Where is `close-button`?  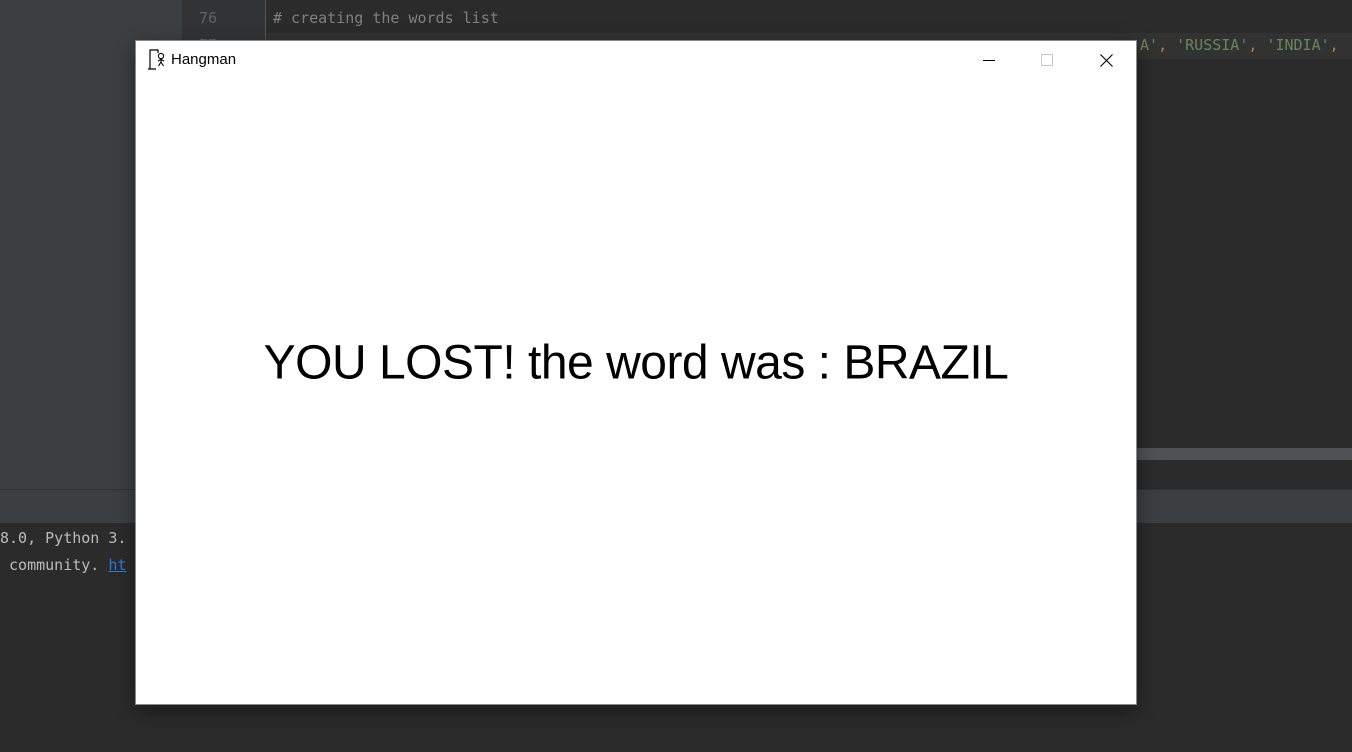 close-button is located at coordinates (1106, 60).